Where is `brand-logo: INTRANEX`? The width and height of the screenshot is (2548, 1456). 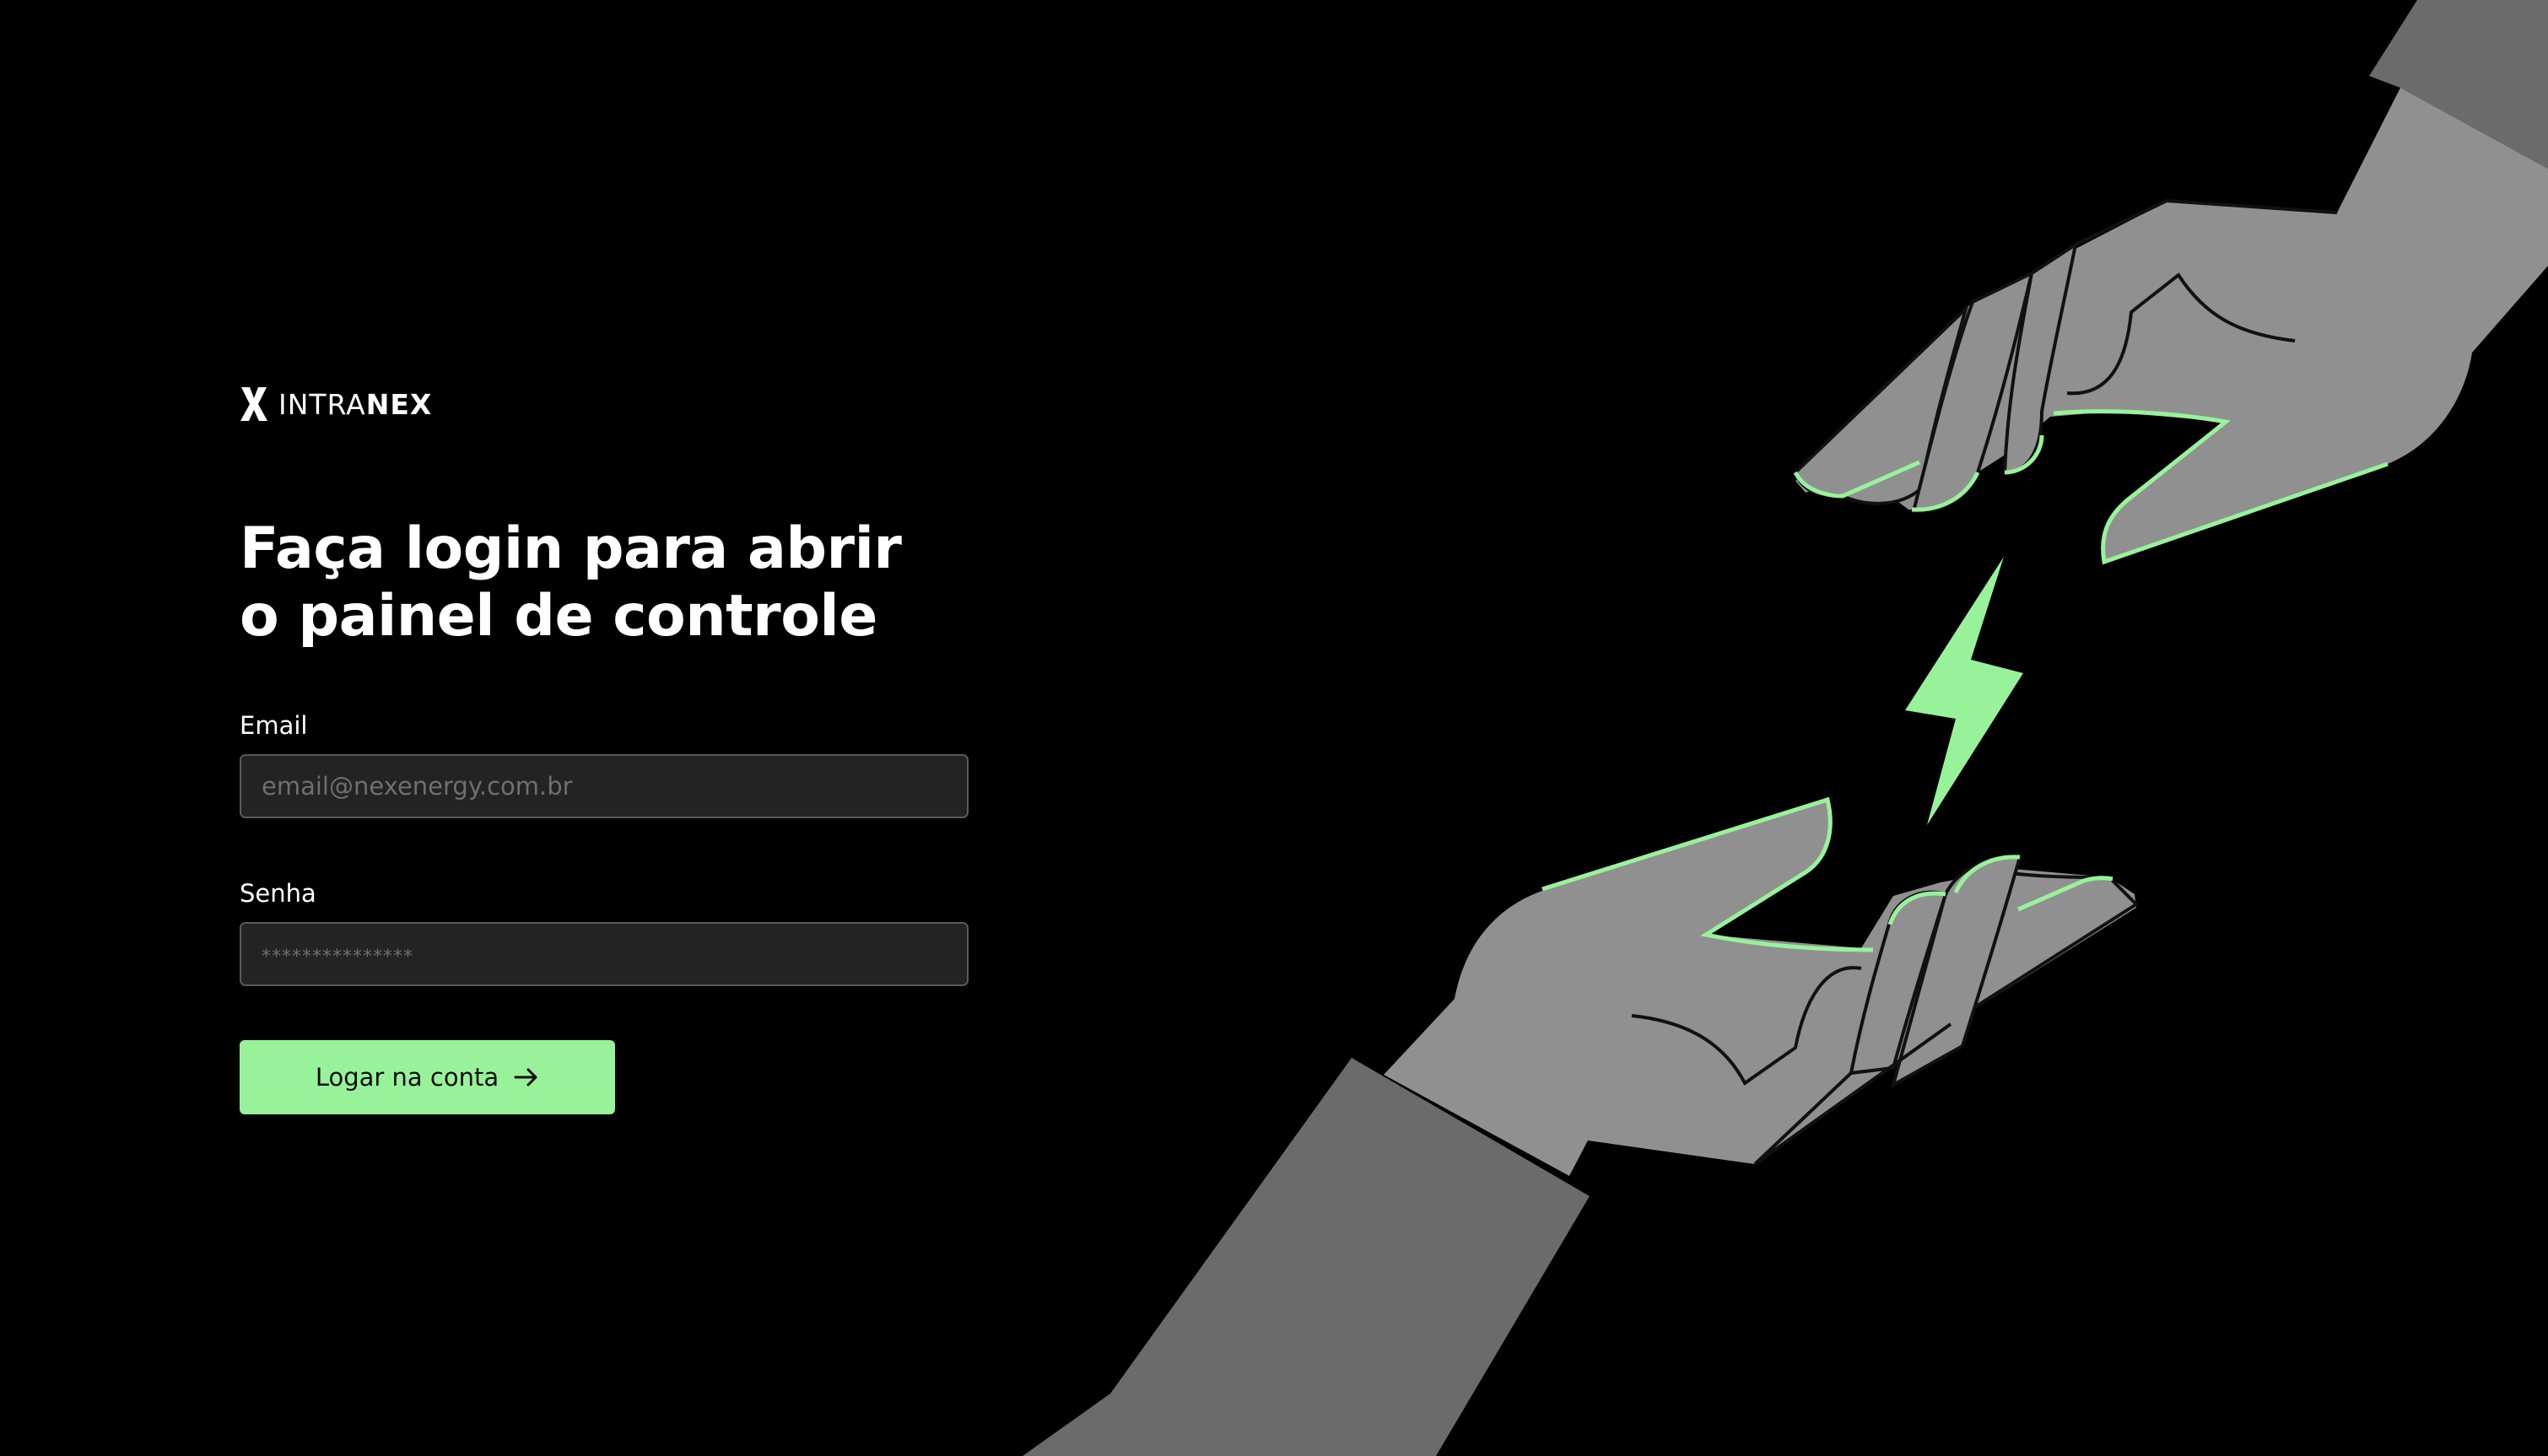 brand-logo: INTRANEX is located at coordinates (605, 404).